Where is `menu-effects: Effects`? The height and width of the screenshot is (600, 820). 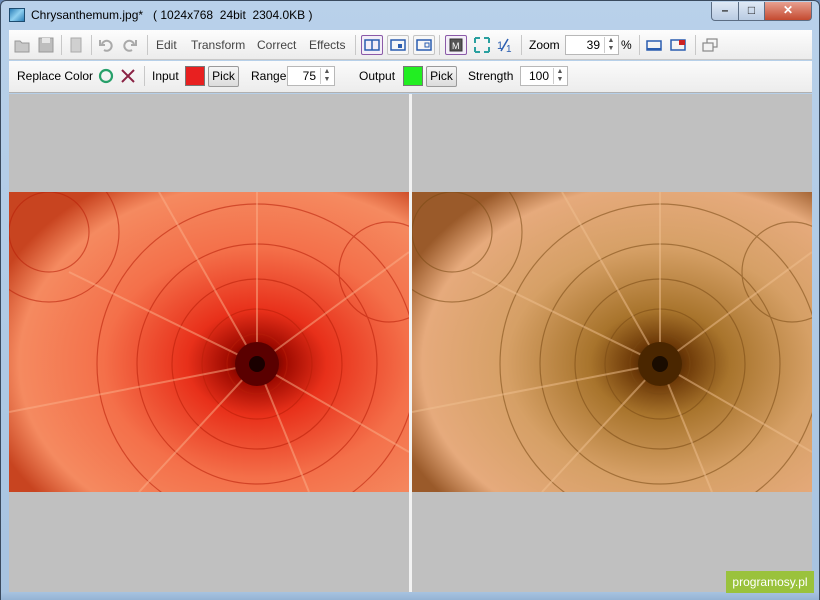
menu-effects: Effects is located at coordinates (327, 45).